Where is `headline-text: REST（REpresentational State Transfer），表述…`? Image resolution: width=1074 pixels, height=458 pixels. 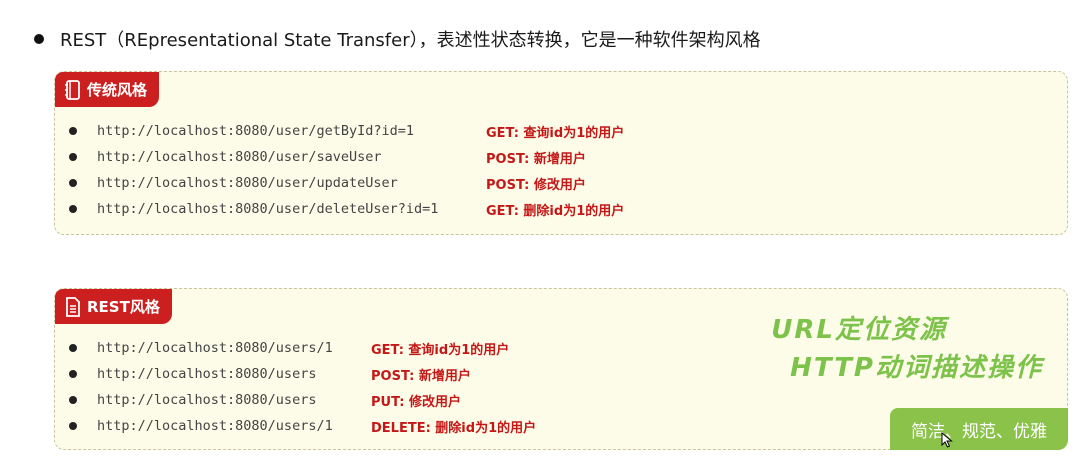
headline-text: REST（REpresentational State Transfer），表述… is located at coordinates (410, 40).